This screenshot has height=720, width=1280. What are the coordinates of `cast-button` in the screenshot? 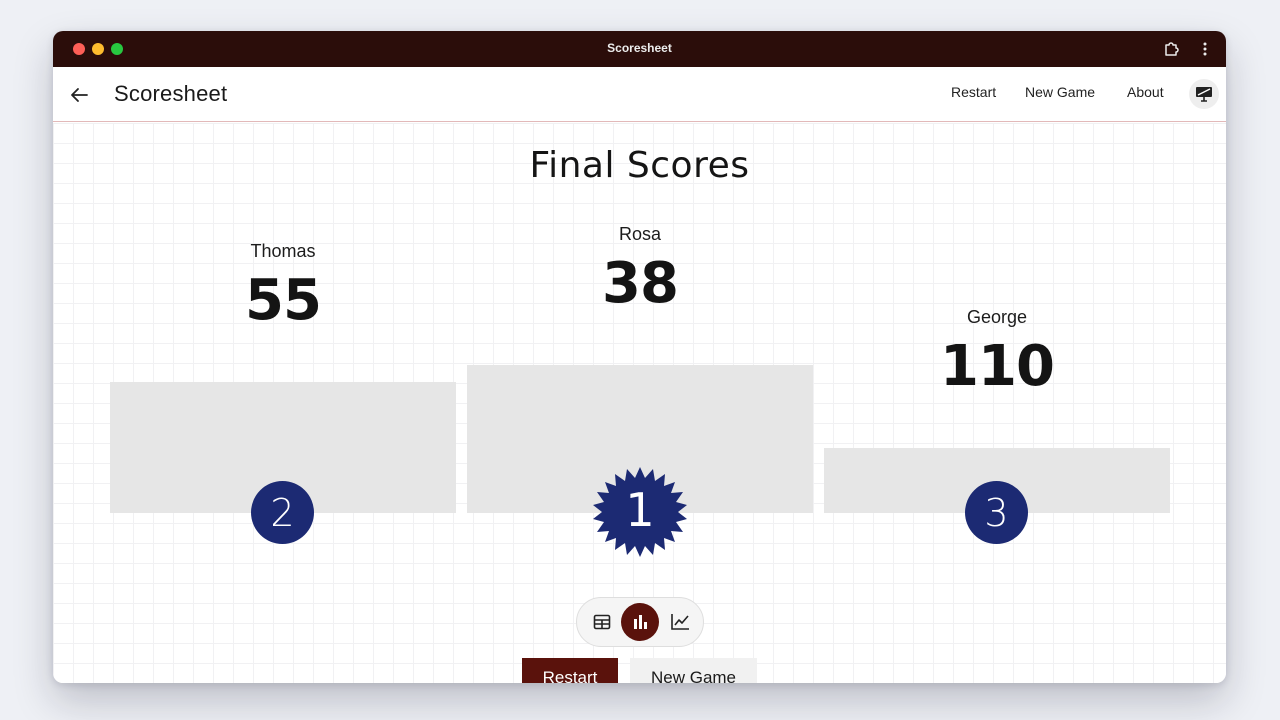 It's located at (1204, 94).